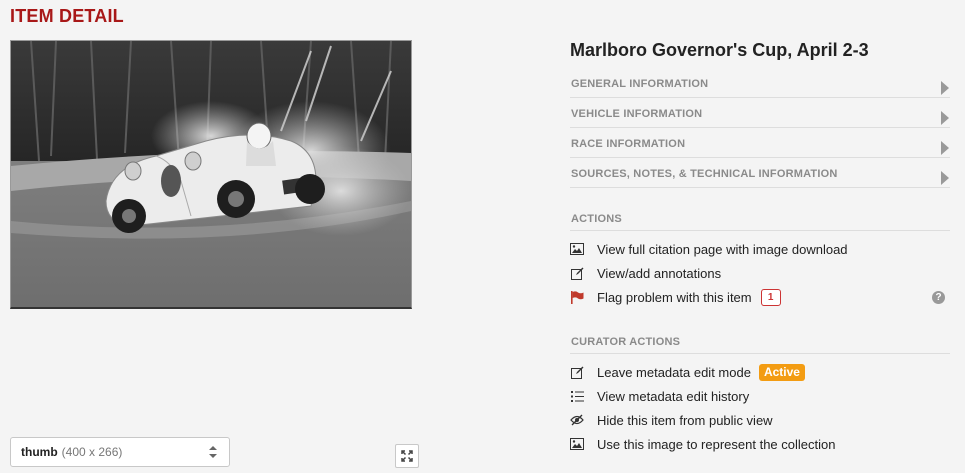  What do you see at coordinates (39, 452) in the screenshot?
I see `image-size-label: thumb` at bounding box center [39, 452].